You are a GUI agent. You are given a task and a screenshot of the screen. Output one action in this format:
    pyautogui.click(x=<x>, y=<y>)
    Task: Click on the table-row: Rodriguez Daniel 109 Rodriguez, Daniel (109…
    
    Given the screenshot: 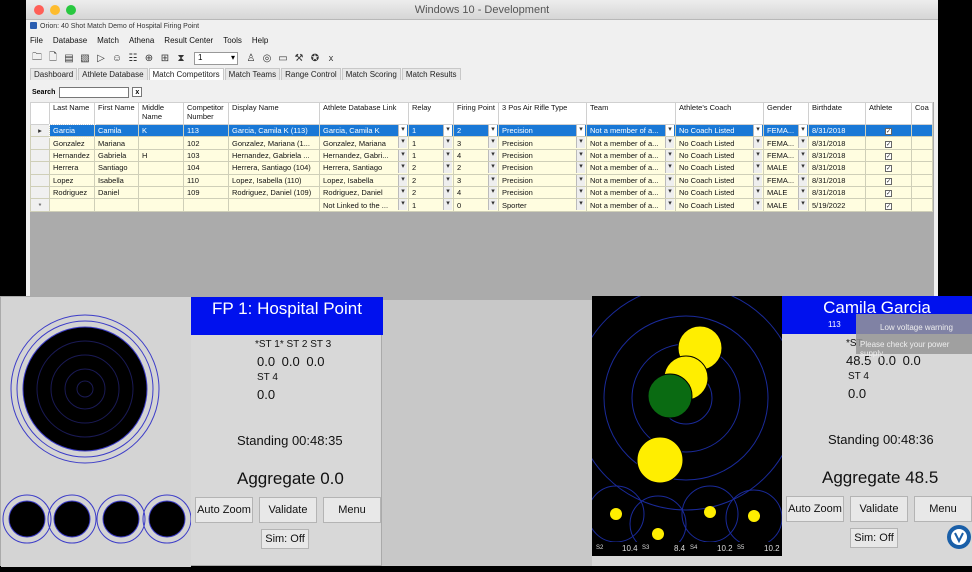 What is the action you would take?
    pyautogui.click(x=481, y=192)
    